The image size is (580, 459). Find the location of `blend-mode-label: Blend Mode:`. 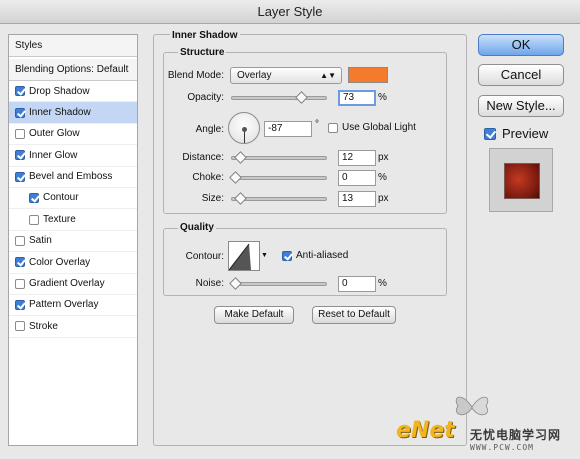

blend-mode-label: Blend Mode: is located at coordinates (195, 75).